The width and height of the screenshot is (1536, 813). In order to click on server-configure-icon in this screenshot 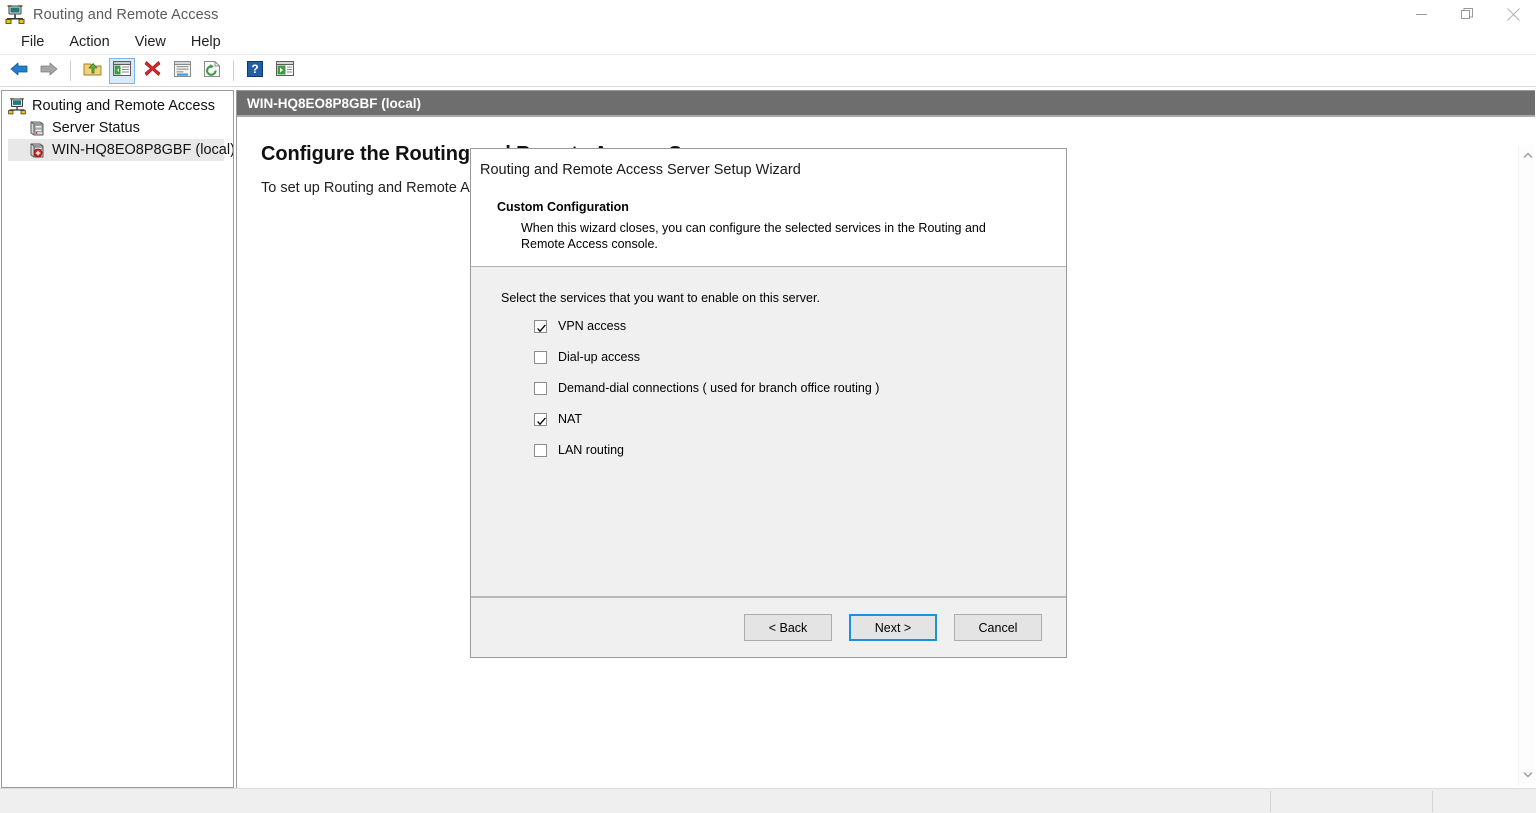, I will do `click(37, 150)`.